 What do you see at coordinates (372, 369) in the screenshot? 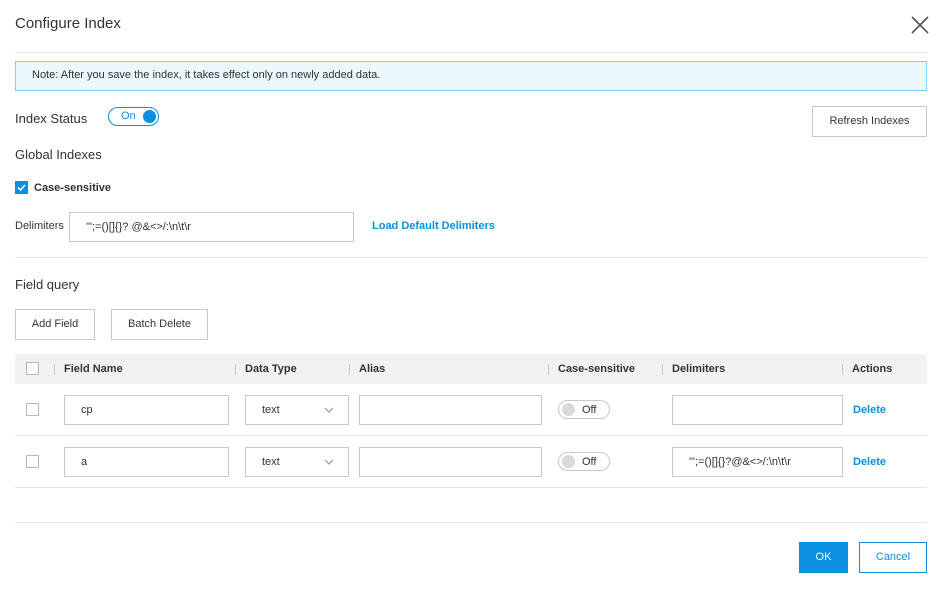
I see `header-alias: Alias` at bounding box center [372, 369].